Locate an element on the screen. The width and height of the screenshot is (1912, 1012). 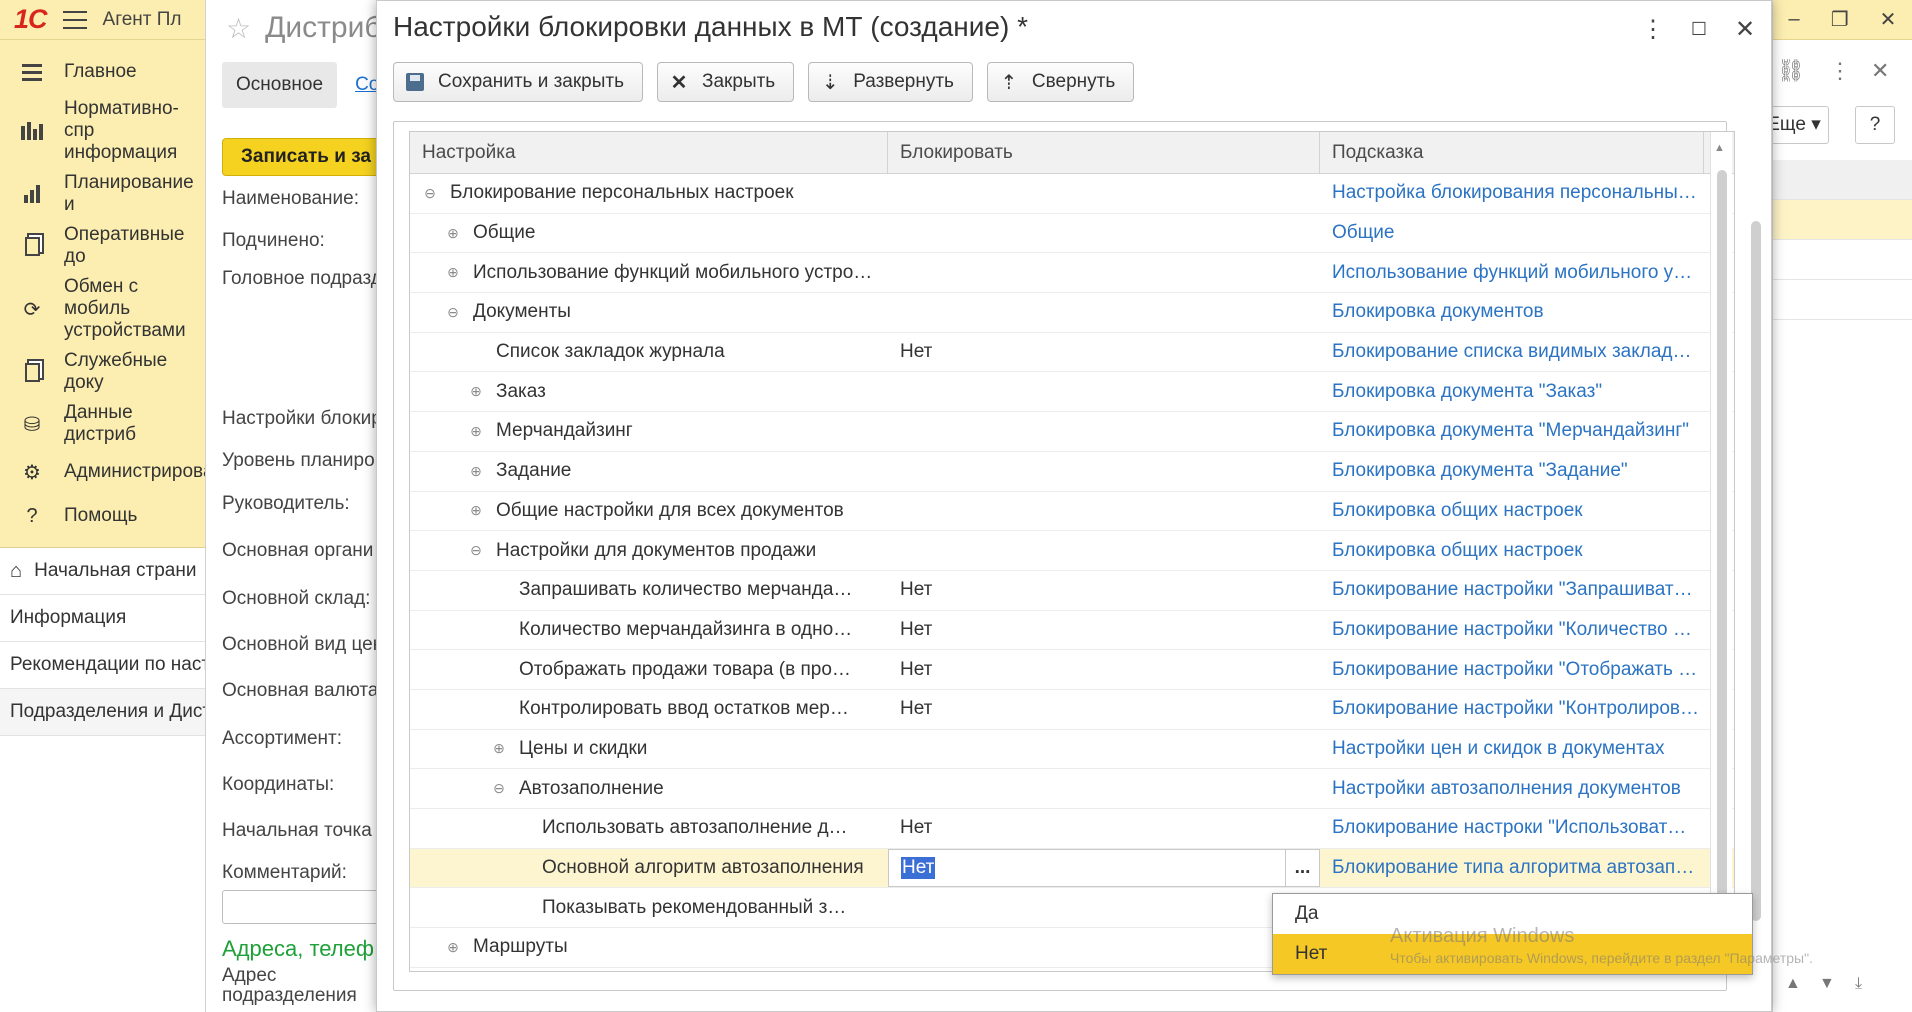
hint-link: Настройки цен и скидок в документах is located at coordinates (1512, 749).